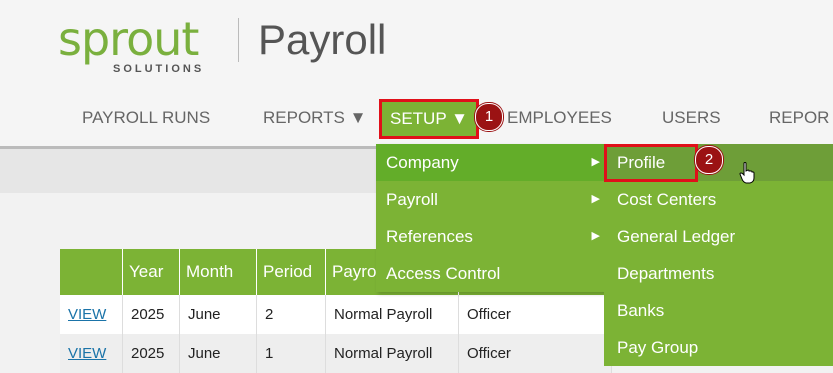  Describe the element at coordinates (429, 236) in the screenshot. I see `menu-item-label: References` at that location.